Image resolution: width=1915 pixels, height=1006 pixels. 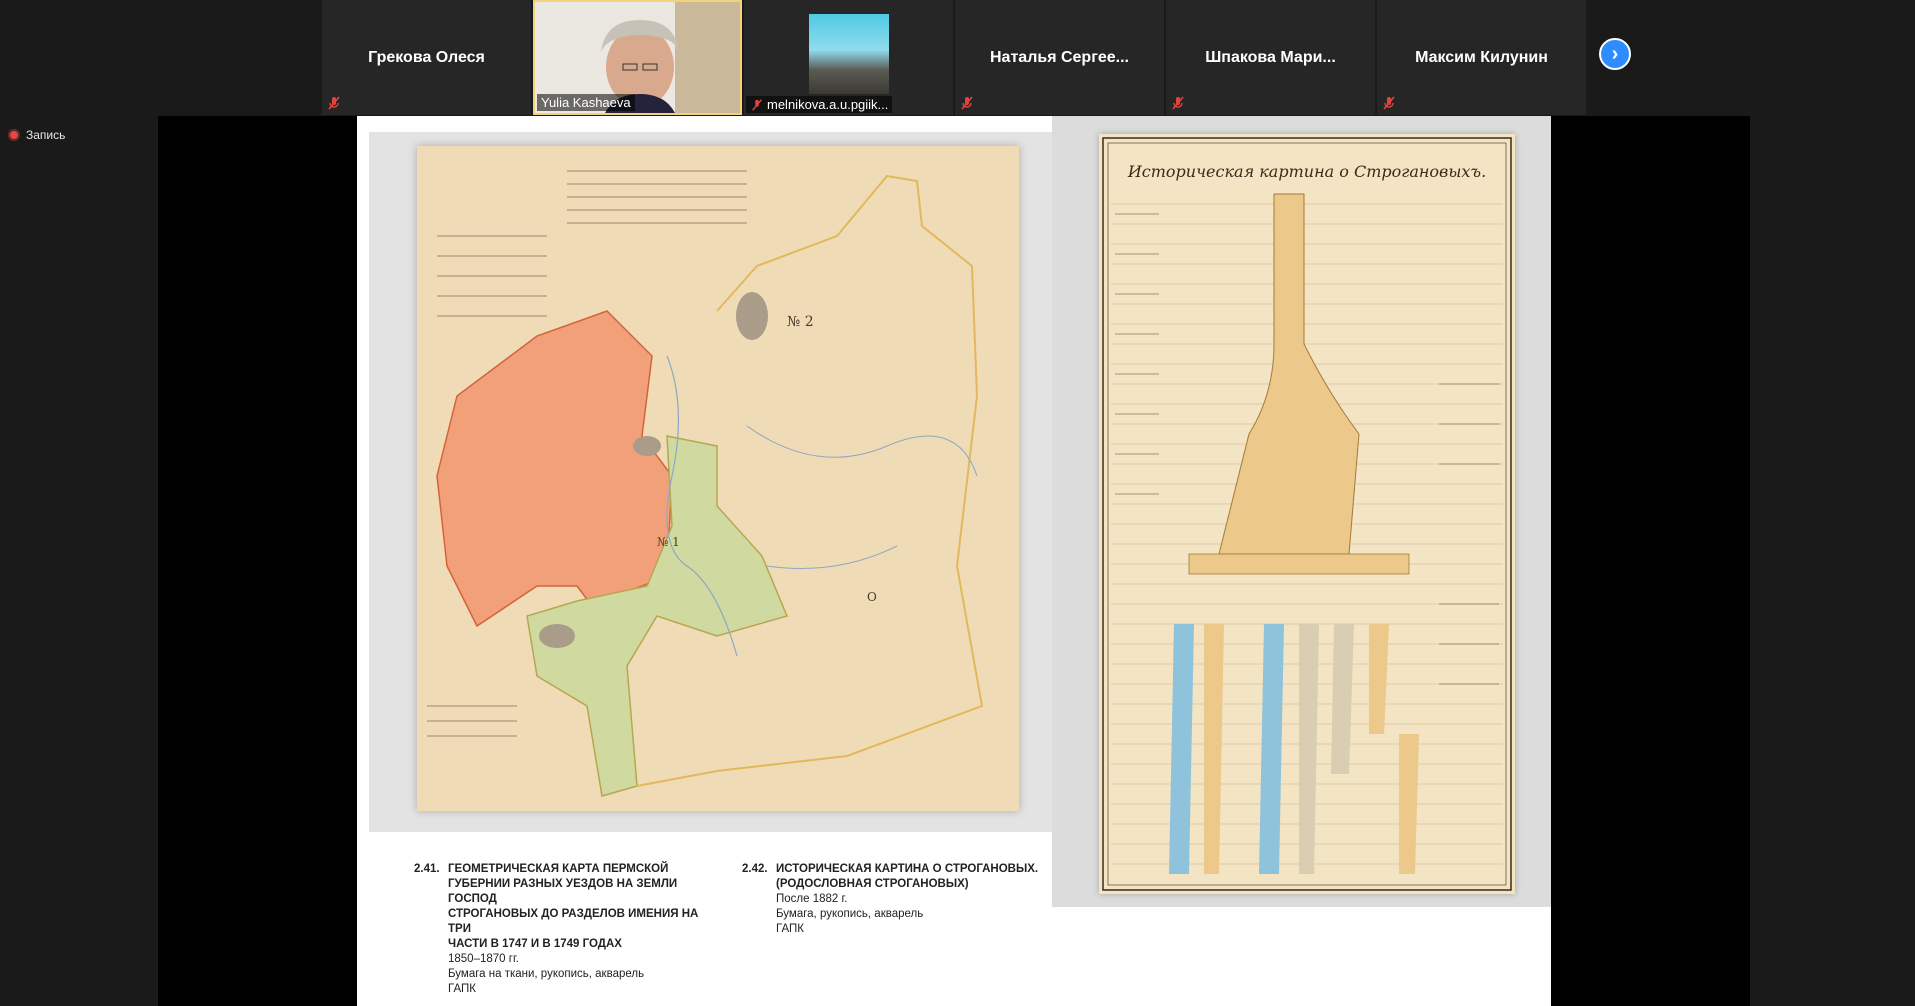 What do you see at coordinates (558, 869) in the screenshot?
I see `caption-title-line: ГЕОМЕТРИЧЕСКАЯ КАРТА ПЕРМСКОЙ` at bounding box center [558, 869].